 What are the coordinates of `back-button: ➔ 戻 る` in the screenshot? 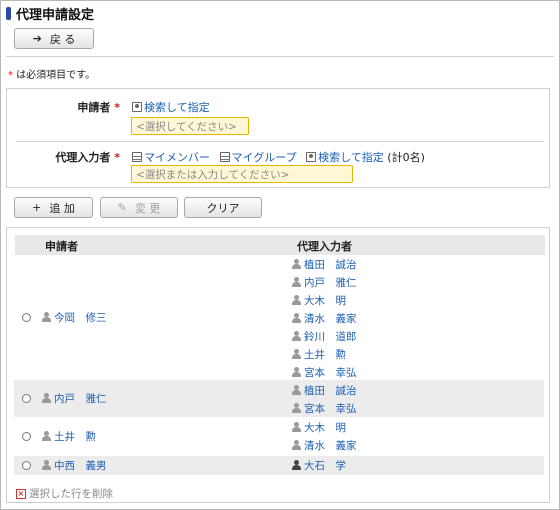 It's located at (54, 38).